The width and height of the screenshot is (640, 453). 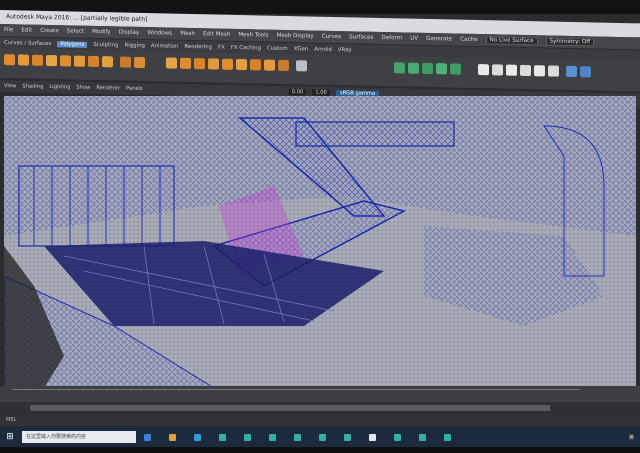 What do you see at coordinates (322, 49) in the screenshot?
I see `tab-arnold: Arnold` at bounding box center [322, 49].